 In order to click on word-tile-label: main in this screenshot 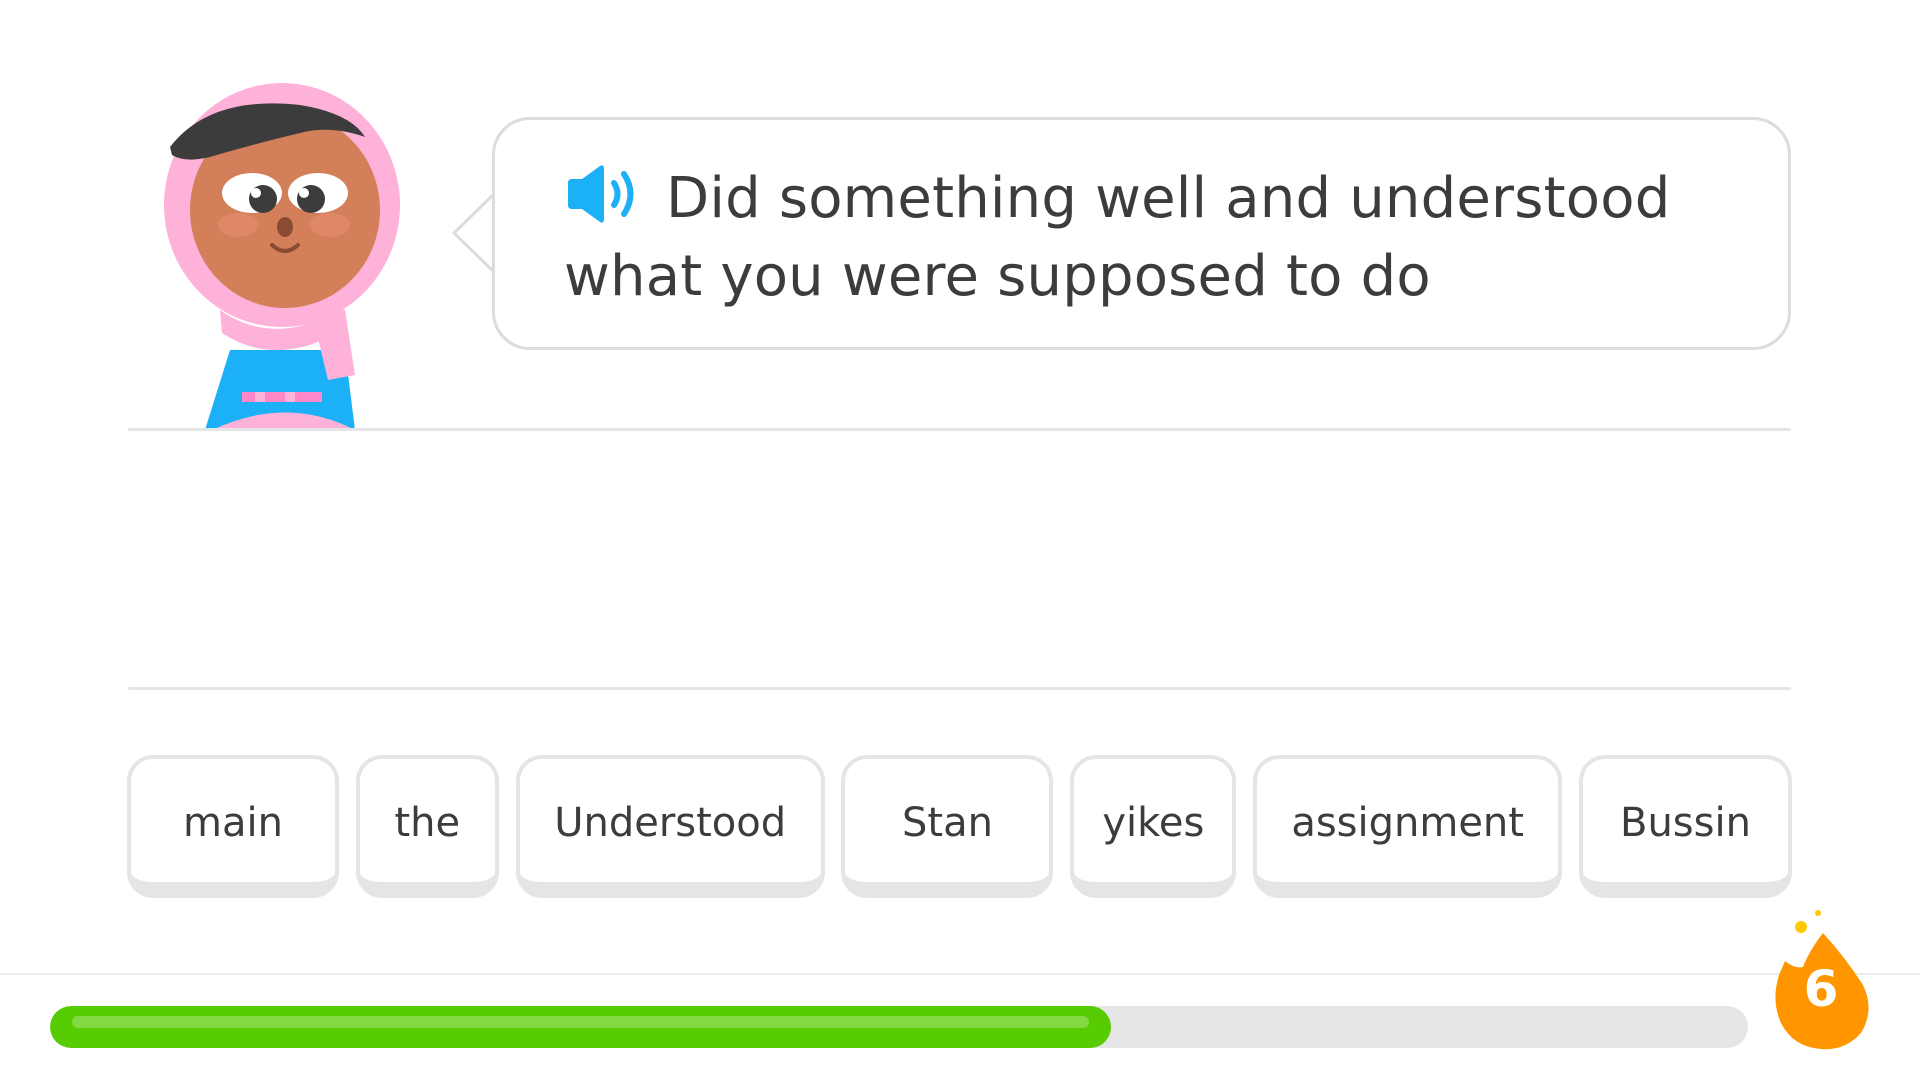, I will do `click(233, 822)`.